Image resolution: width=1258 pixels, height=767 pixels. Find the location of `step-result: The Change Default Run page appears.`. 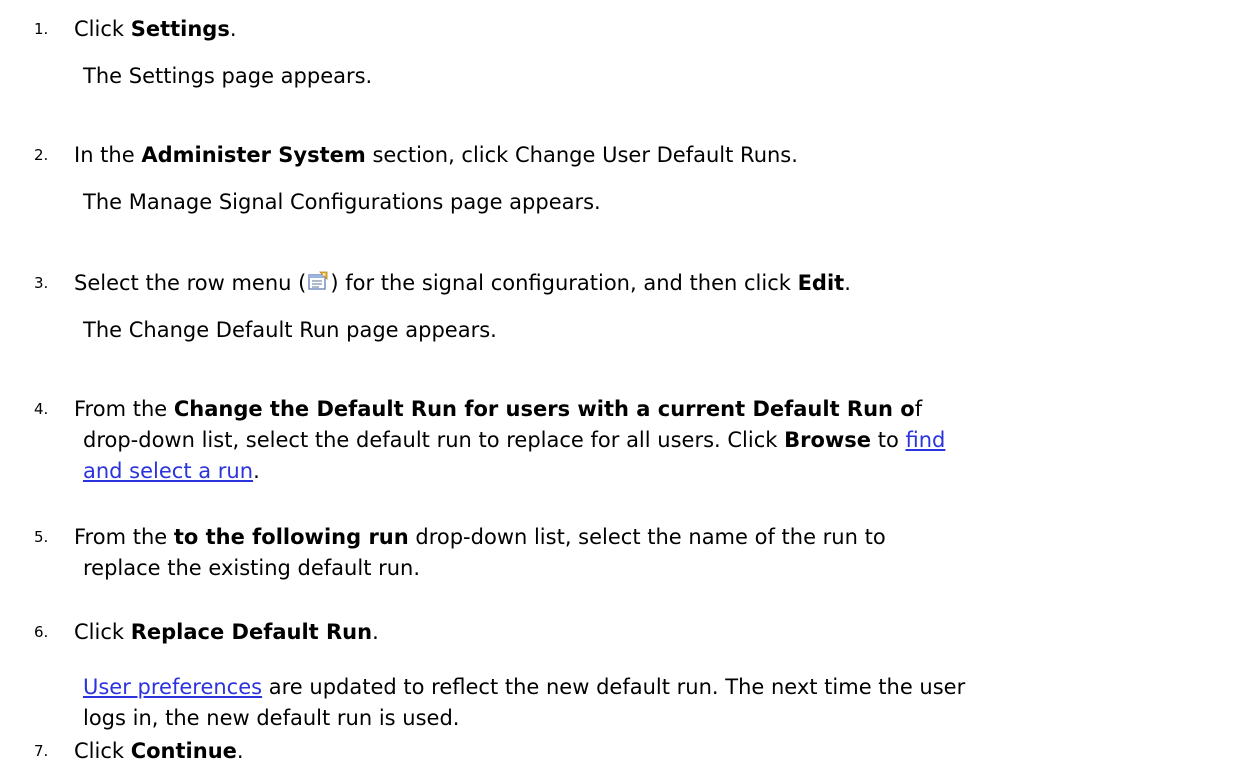

step-result: The Change Default Run page appears. is located at coordinates (290, 330).